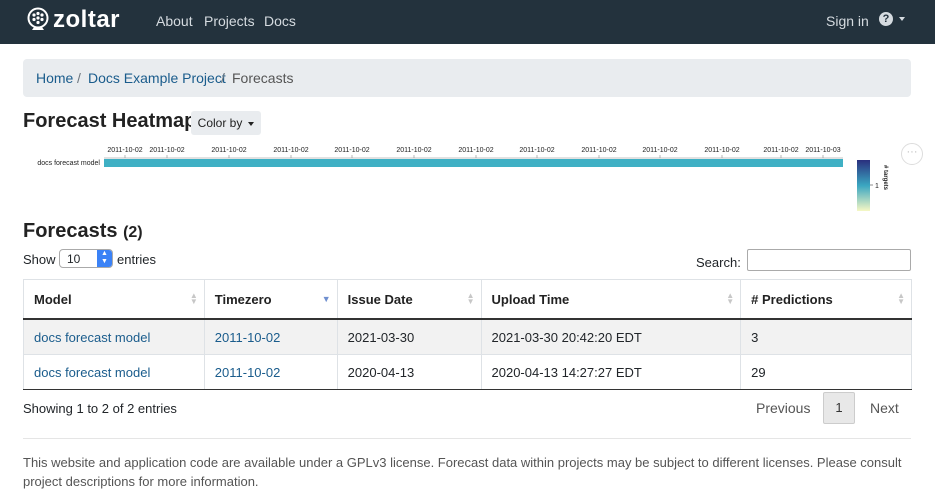 The image size is (935, 501). Describe the element at coordinates (611, 336) in the screenshot. I see `cell-upload-time: 2021-03-30 20:42:20 EDT` at that location.